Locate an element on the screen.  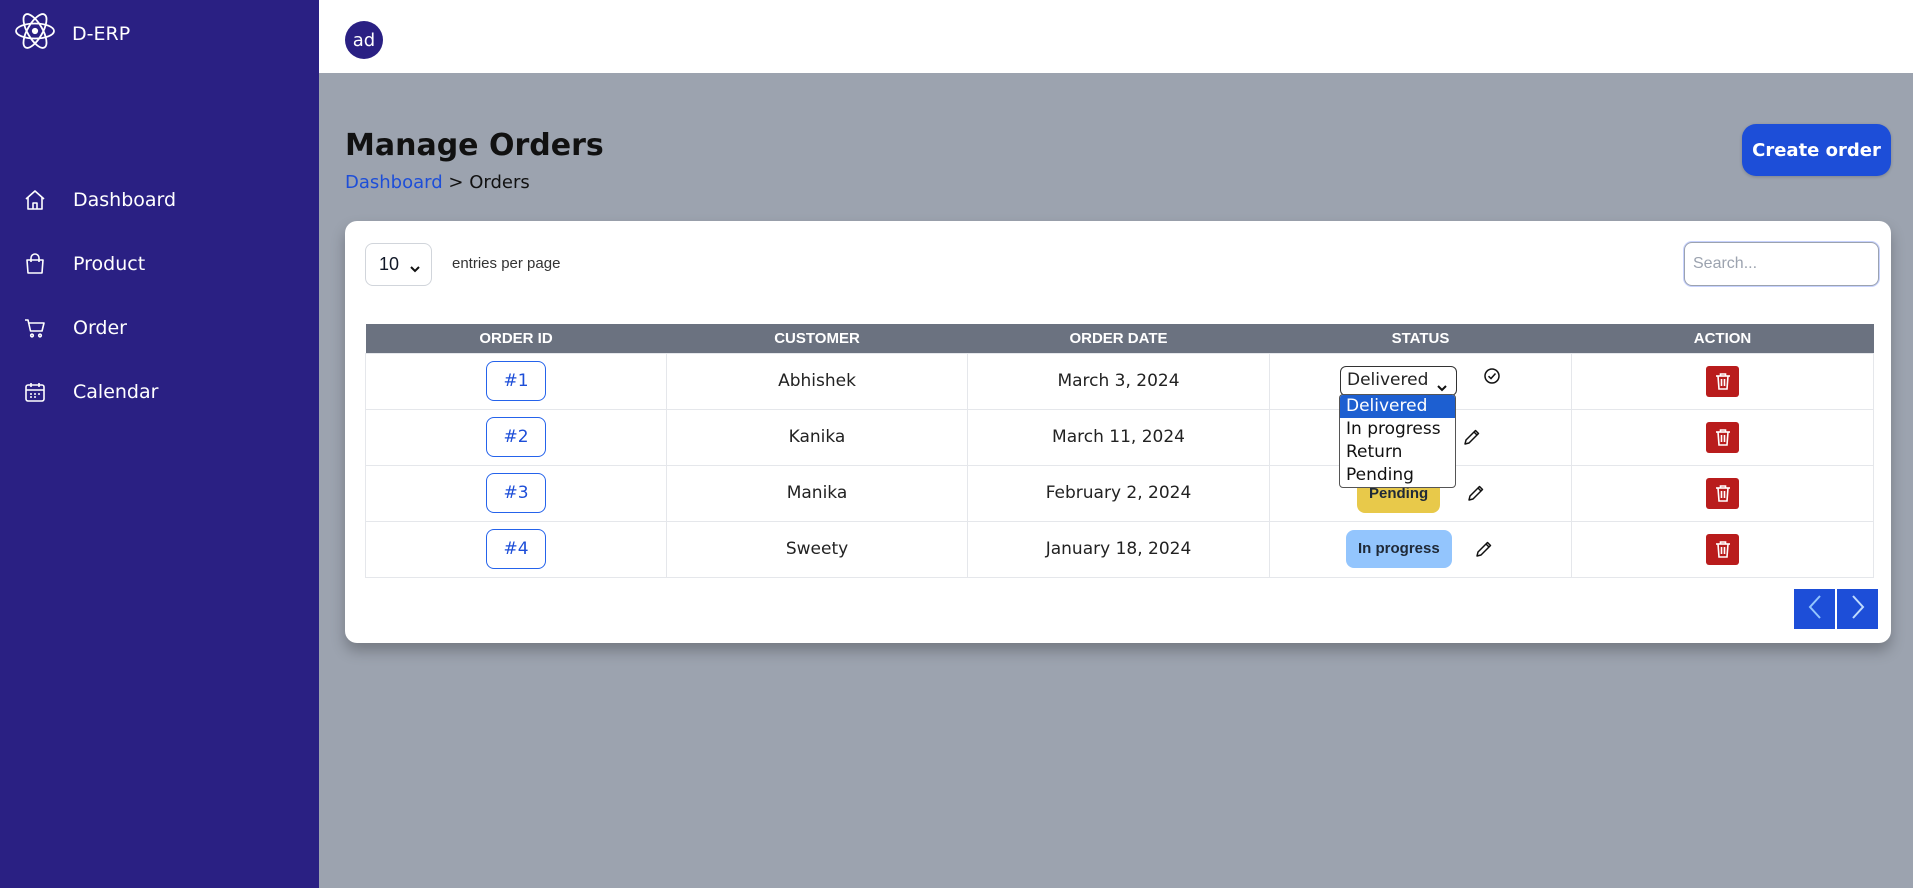
cart-icon is located at coordinates (35, 328).